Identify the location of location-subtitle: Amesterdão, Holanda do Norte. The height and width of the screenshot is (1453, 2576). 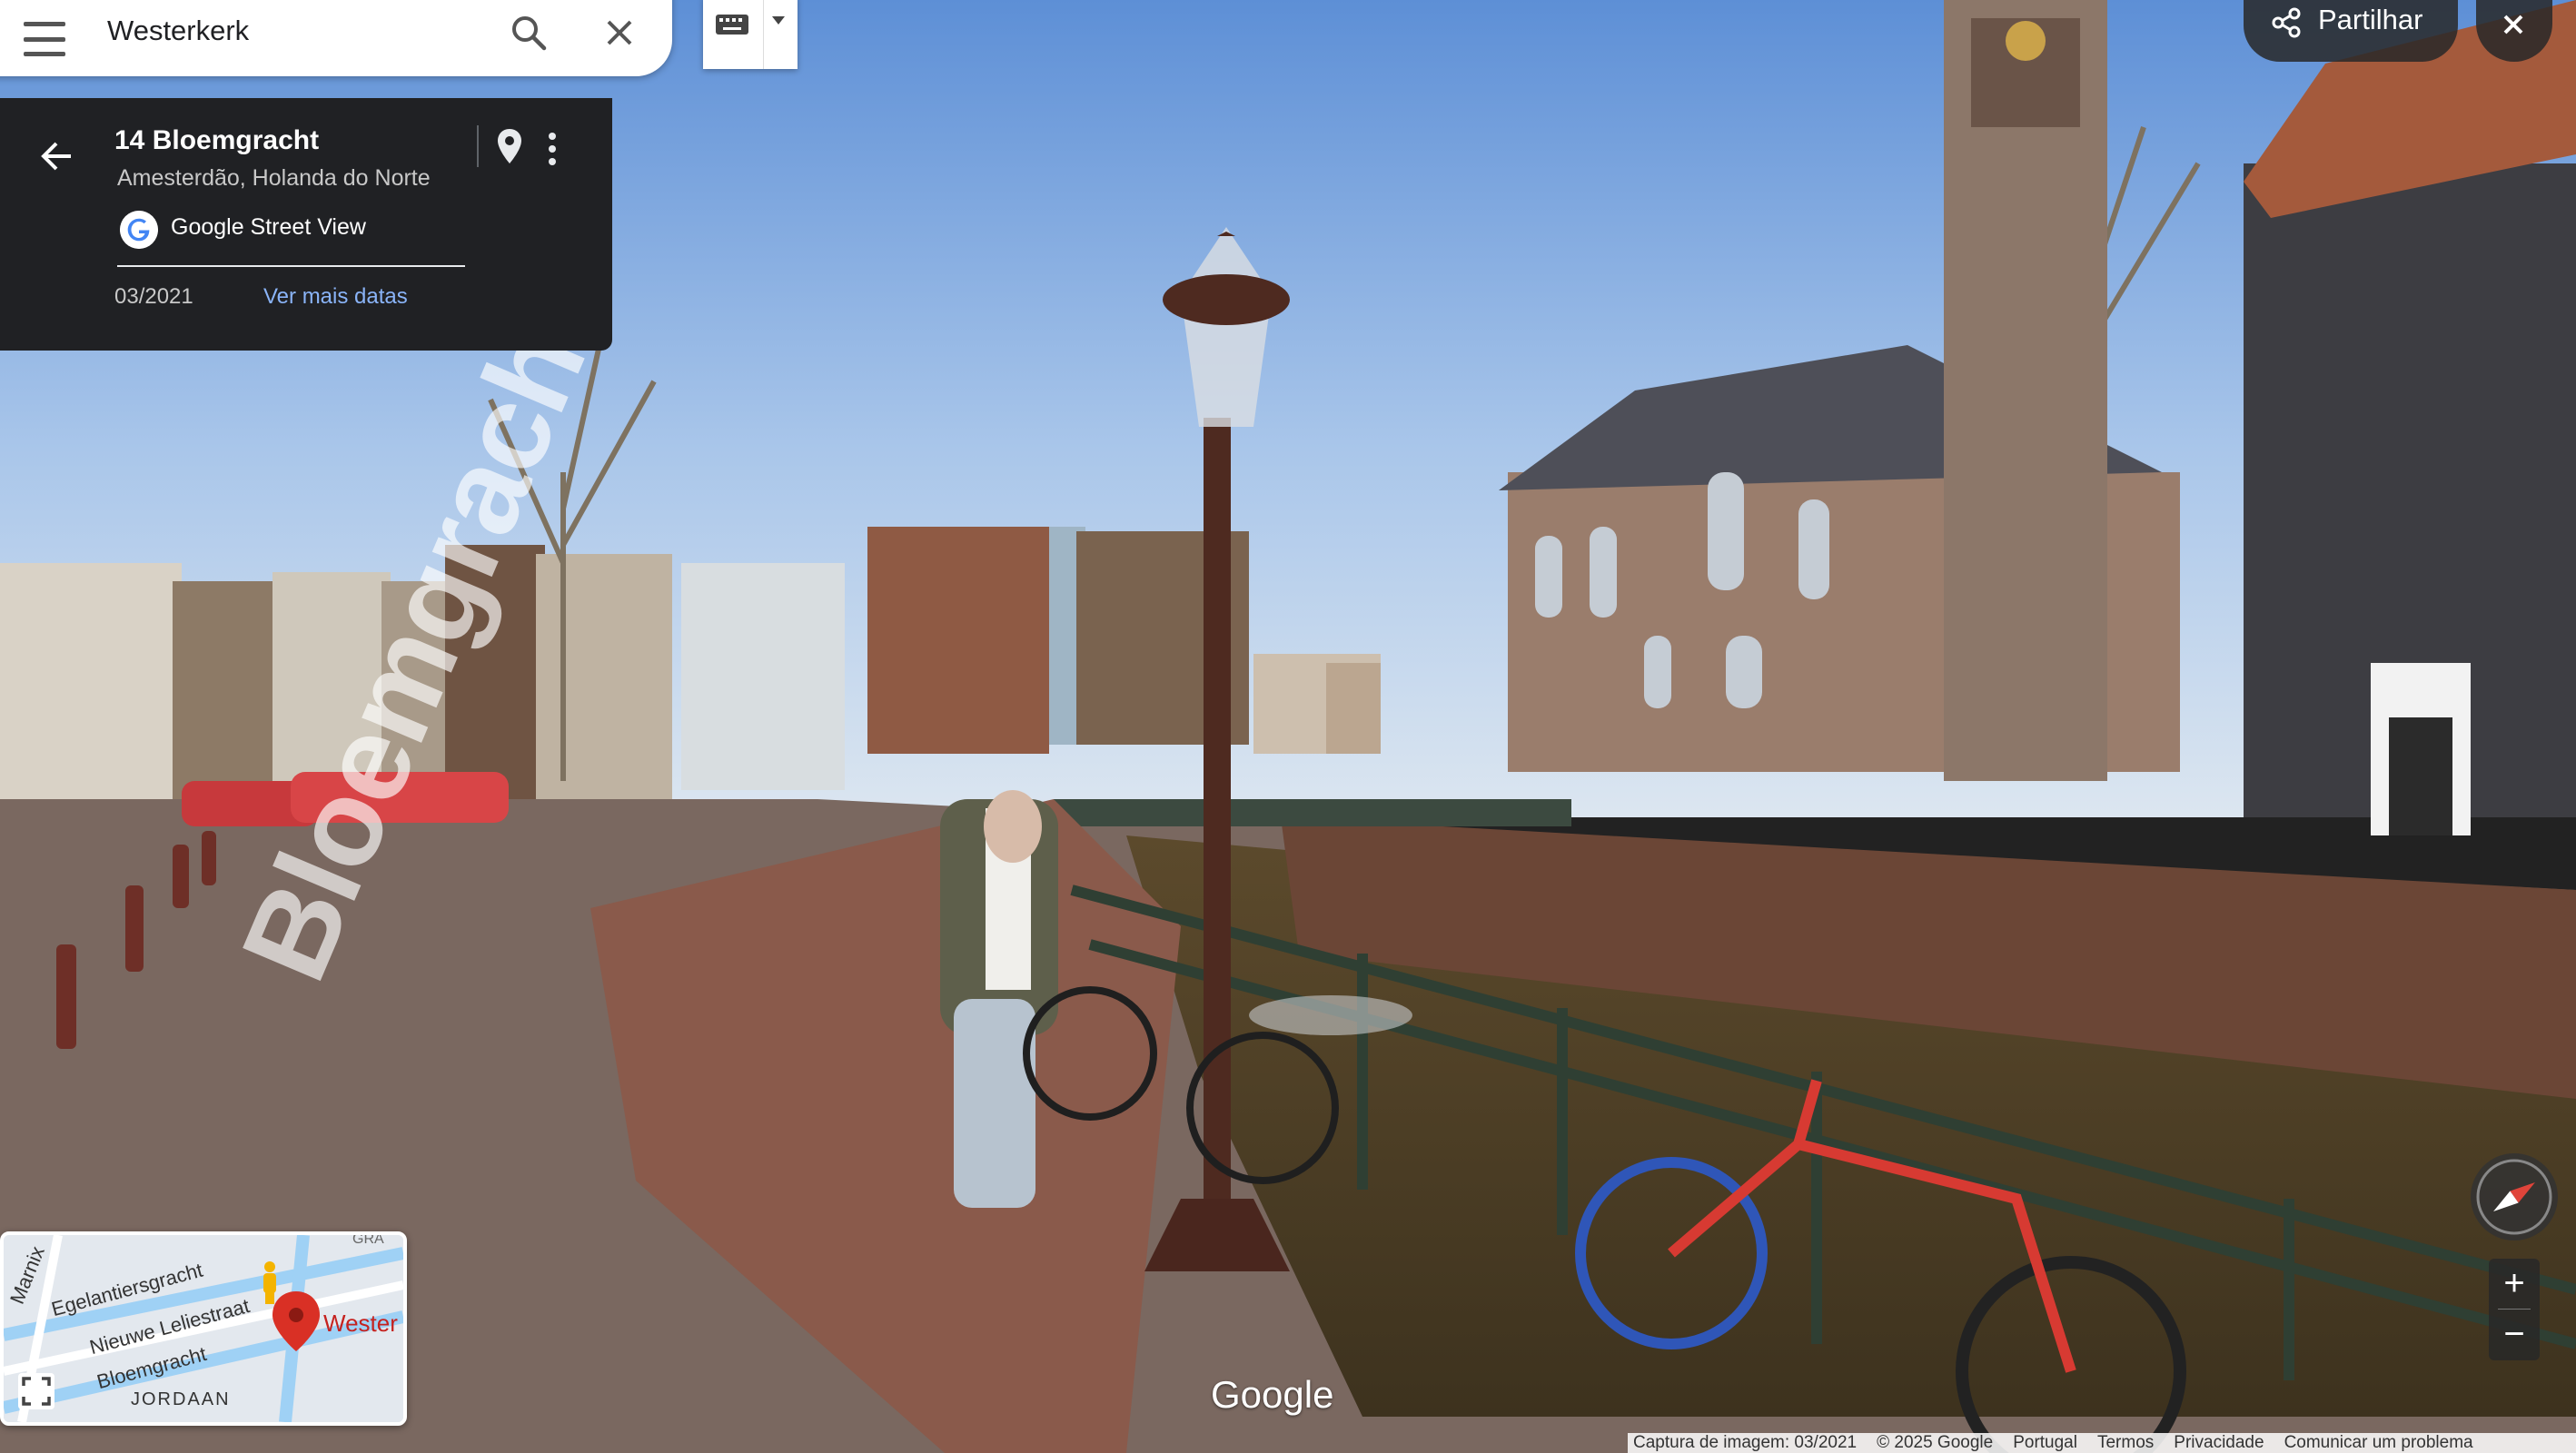
(274, 178).